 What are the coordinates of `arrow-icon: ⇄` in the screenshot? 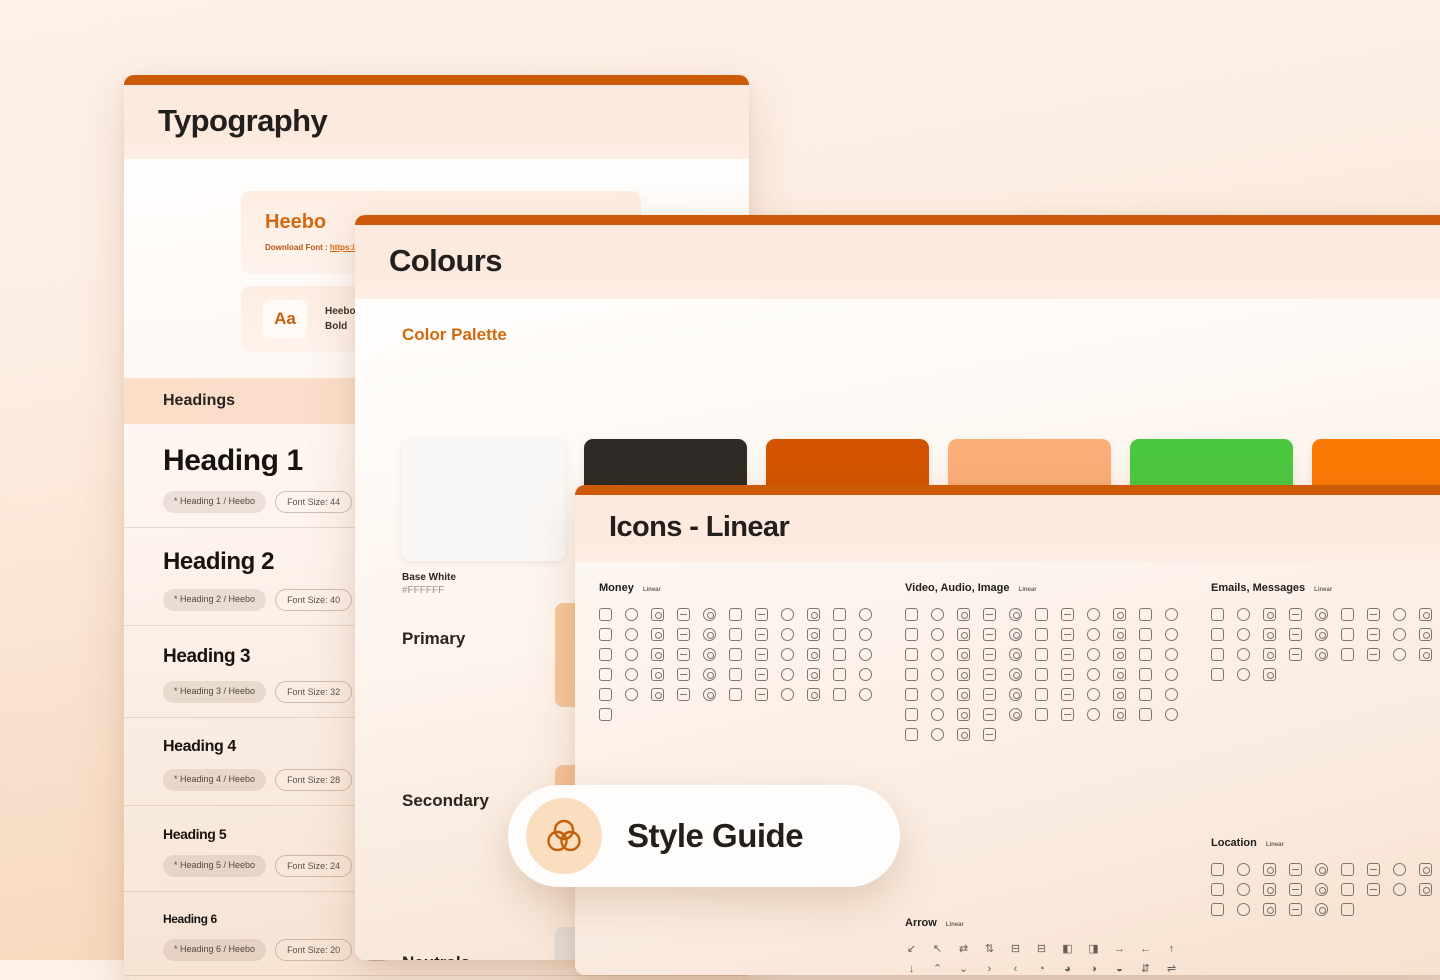 It's located at (963, 949).